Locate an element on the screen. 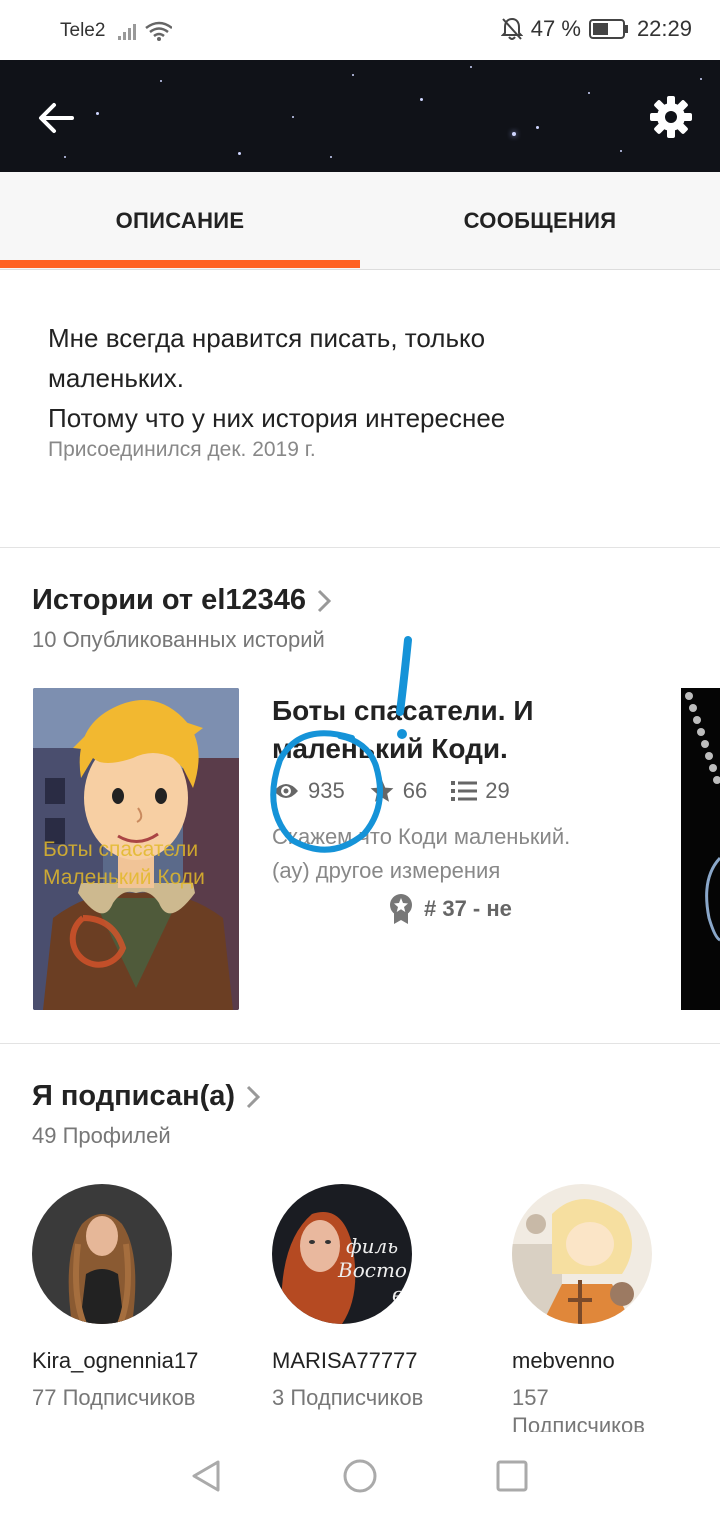 The width and height of the screenshot is (720, 1520). description-line: маленьких. is located at coordinates (116, 378).